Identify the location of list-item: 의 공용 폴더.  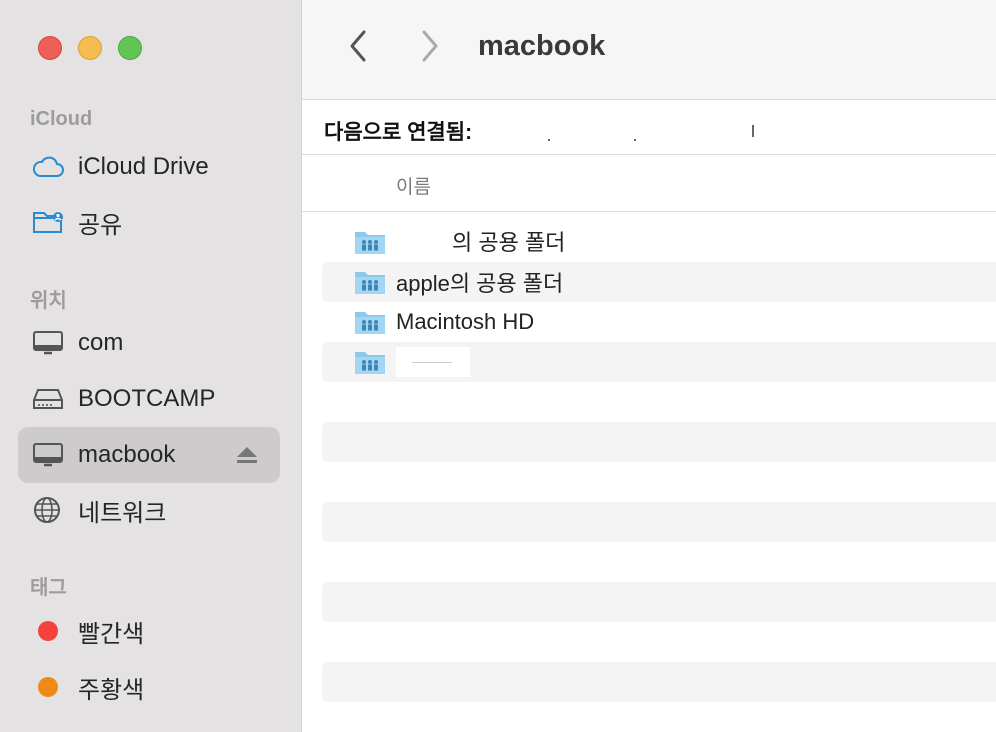
(659, 242).